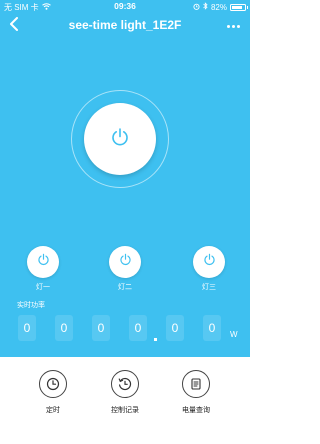 The width and height of the screenshot is (320, 444). What do you see at coordinates (43, 287) in the screenshot?
I see `light-1-label: 灯一` at bounding box center [43, 287].